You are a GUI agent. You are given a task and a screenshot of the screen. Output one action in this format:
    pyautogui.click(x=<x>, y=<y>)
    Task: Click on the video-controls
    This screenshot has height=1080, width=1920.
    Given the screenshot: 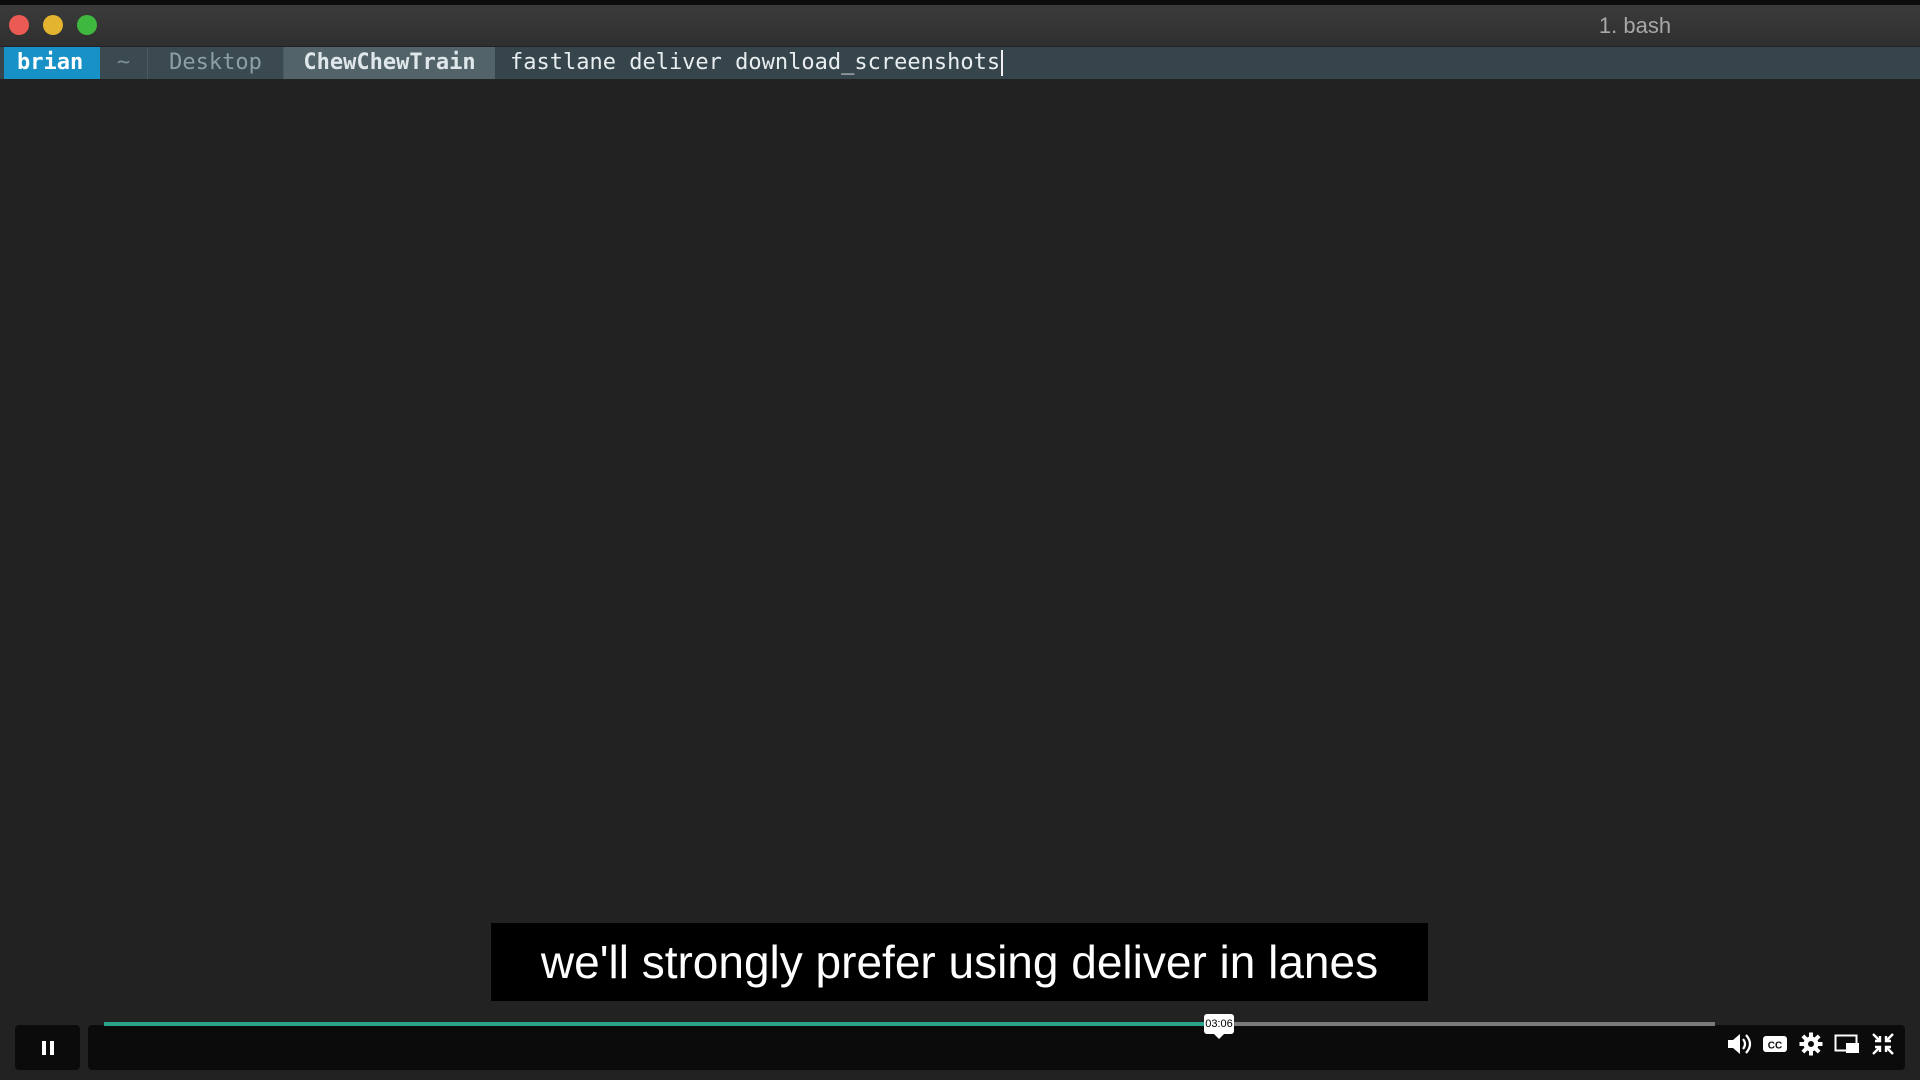 What is the action you would take?
    pyautogui.click(x=960, y=1050)
    